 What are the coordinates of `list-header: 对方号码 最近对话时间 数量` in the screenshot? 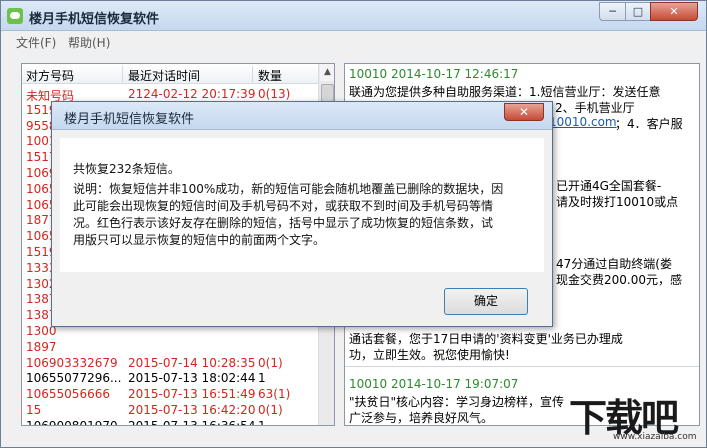 It's located at (170, 74).